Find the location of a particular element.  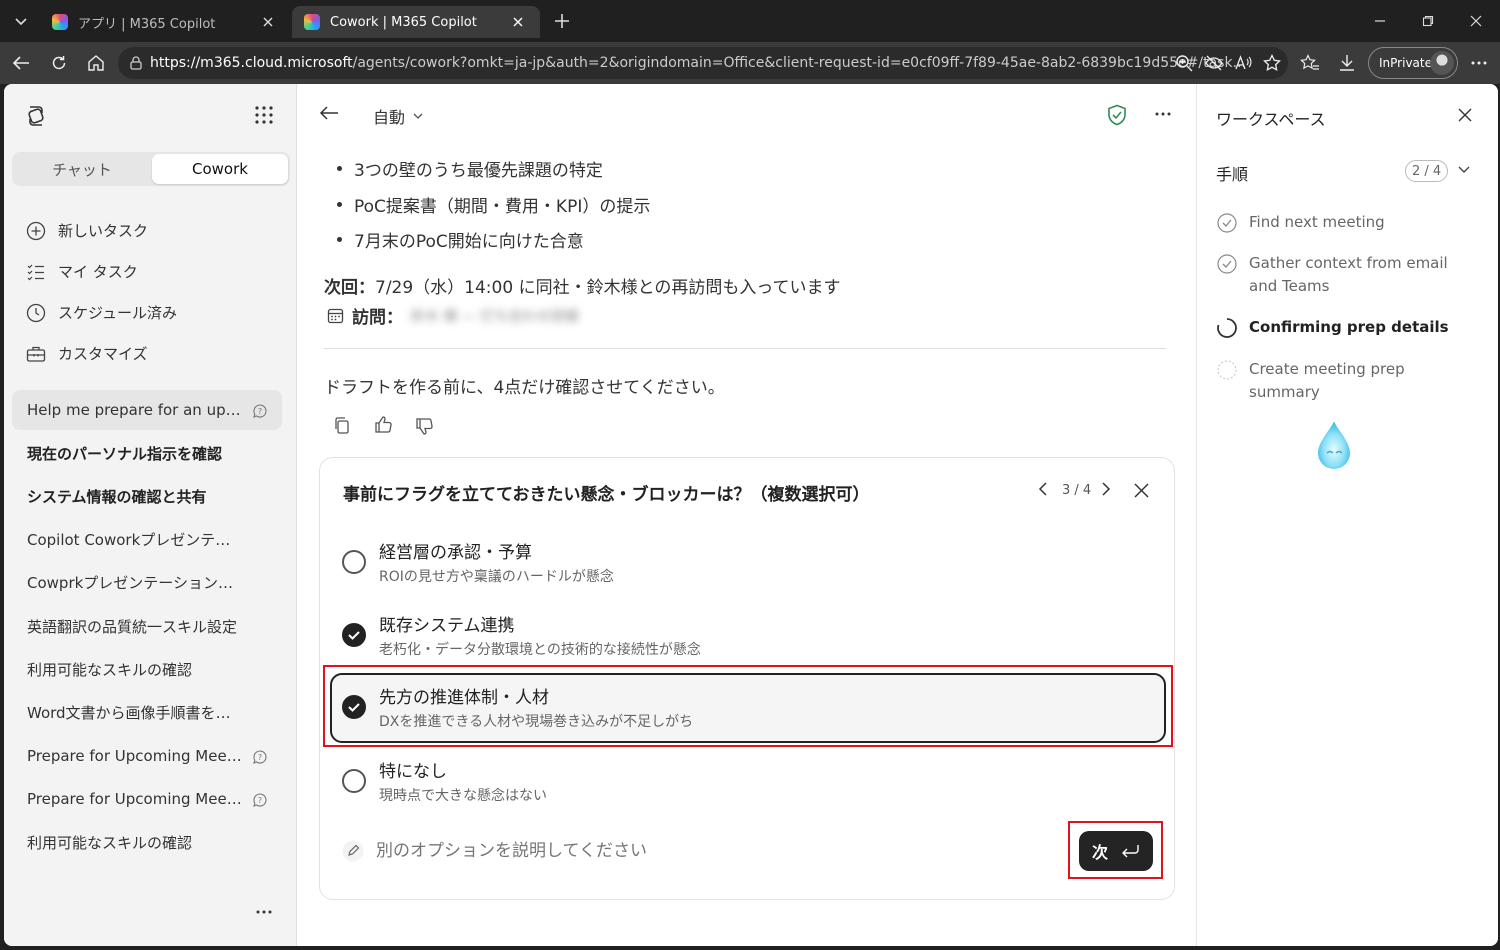

my-tasks-button: マイ タスク is located at coordinates (82, 271).